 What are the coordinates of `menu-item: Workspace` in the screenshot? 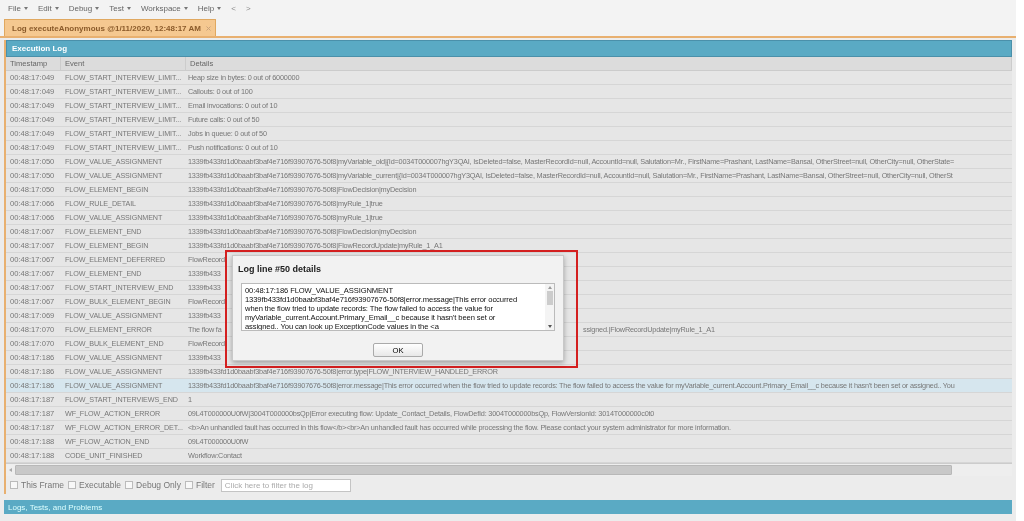 It's located at (164, 8).